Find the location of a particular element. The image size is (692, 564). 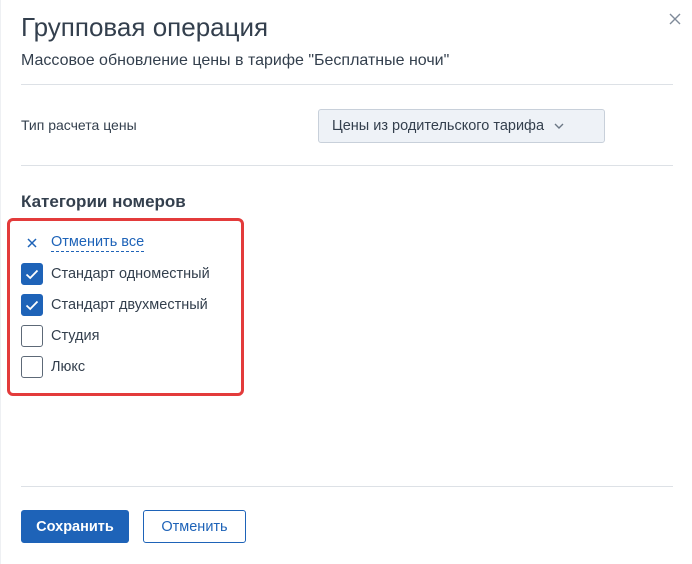

category-checkbox-row: Студия is located at coordinates (60, 336).